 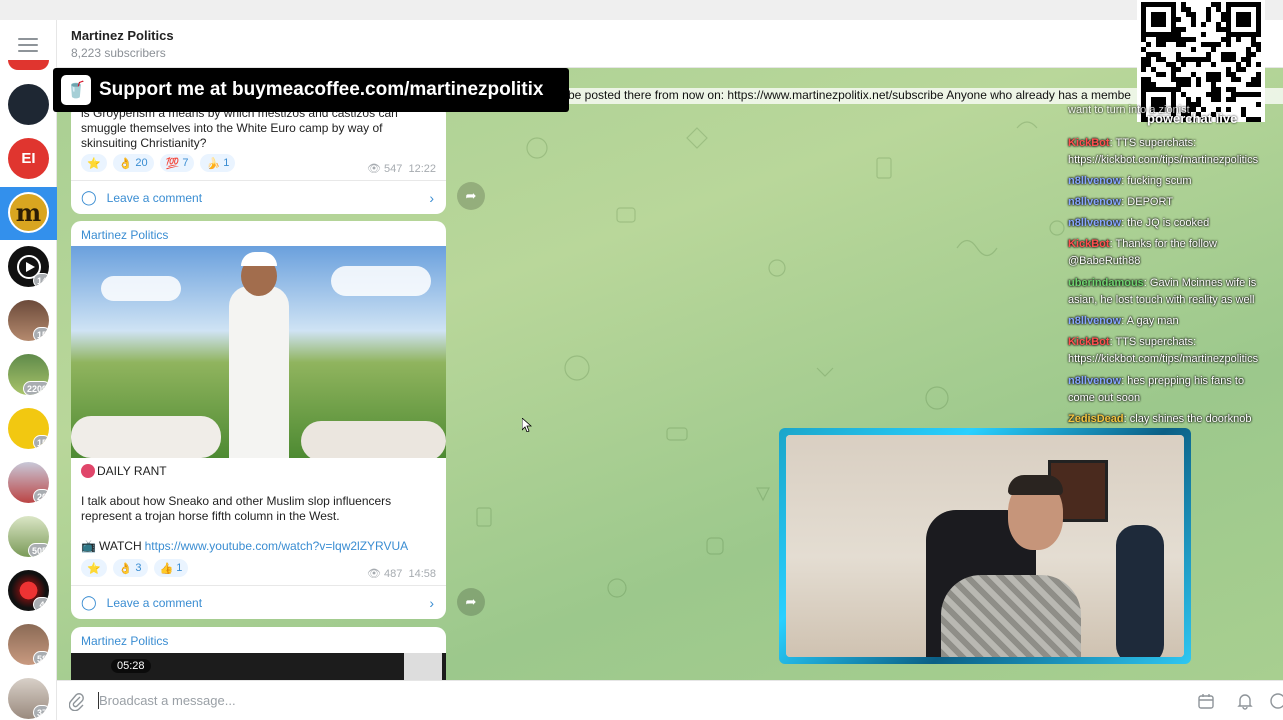 I want to click on stream-chat-message: n8llvenow: A gay man, so click(x=1175, y=321).